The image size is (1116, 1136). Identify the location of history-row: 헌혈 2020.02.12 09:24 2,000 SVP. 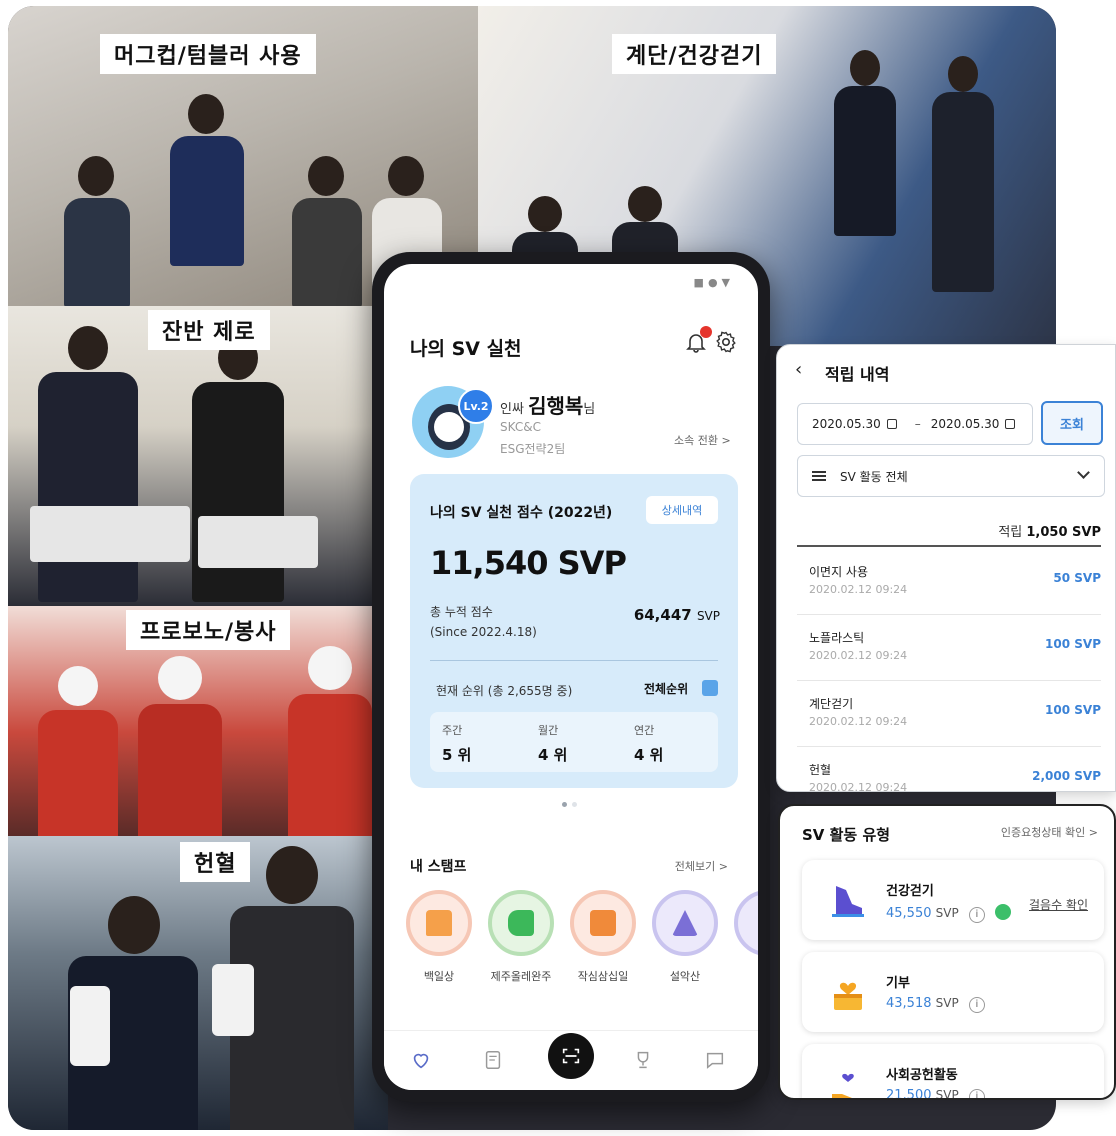
(949, 769).